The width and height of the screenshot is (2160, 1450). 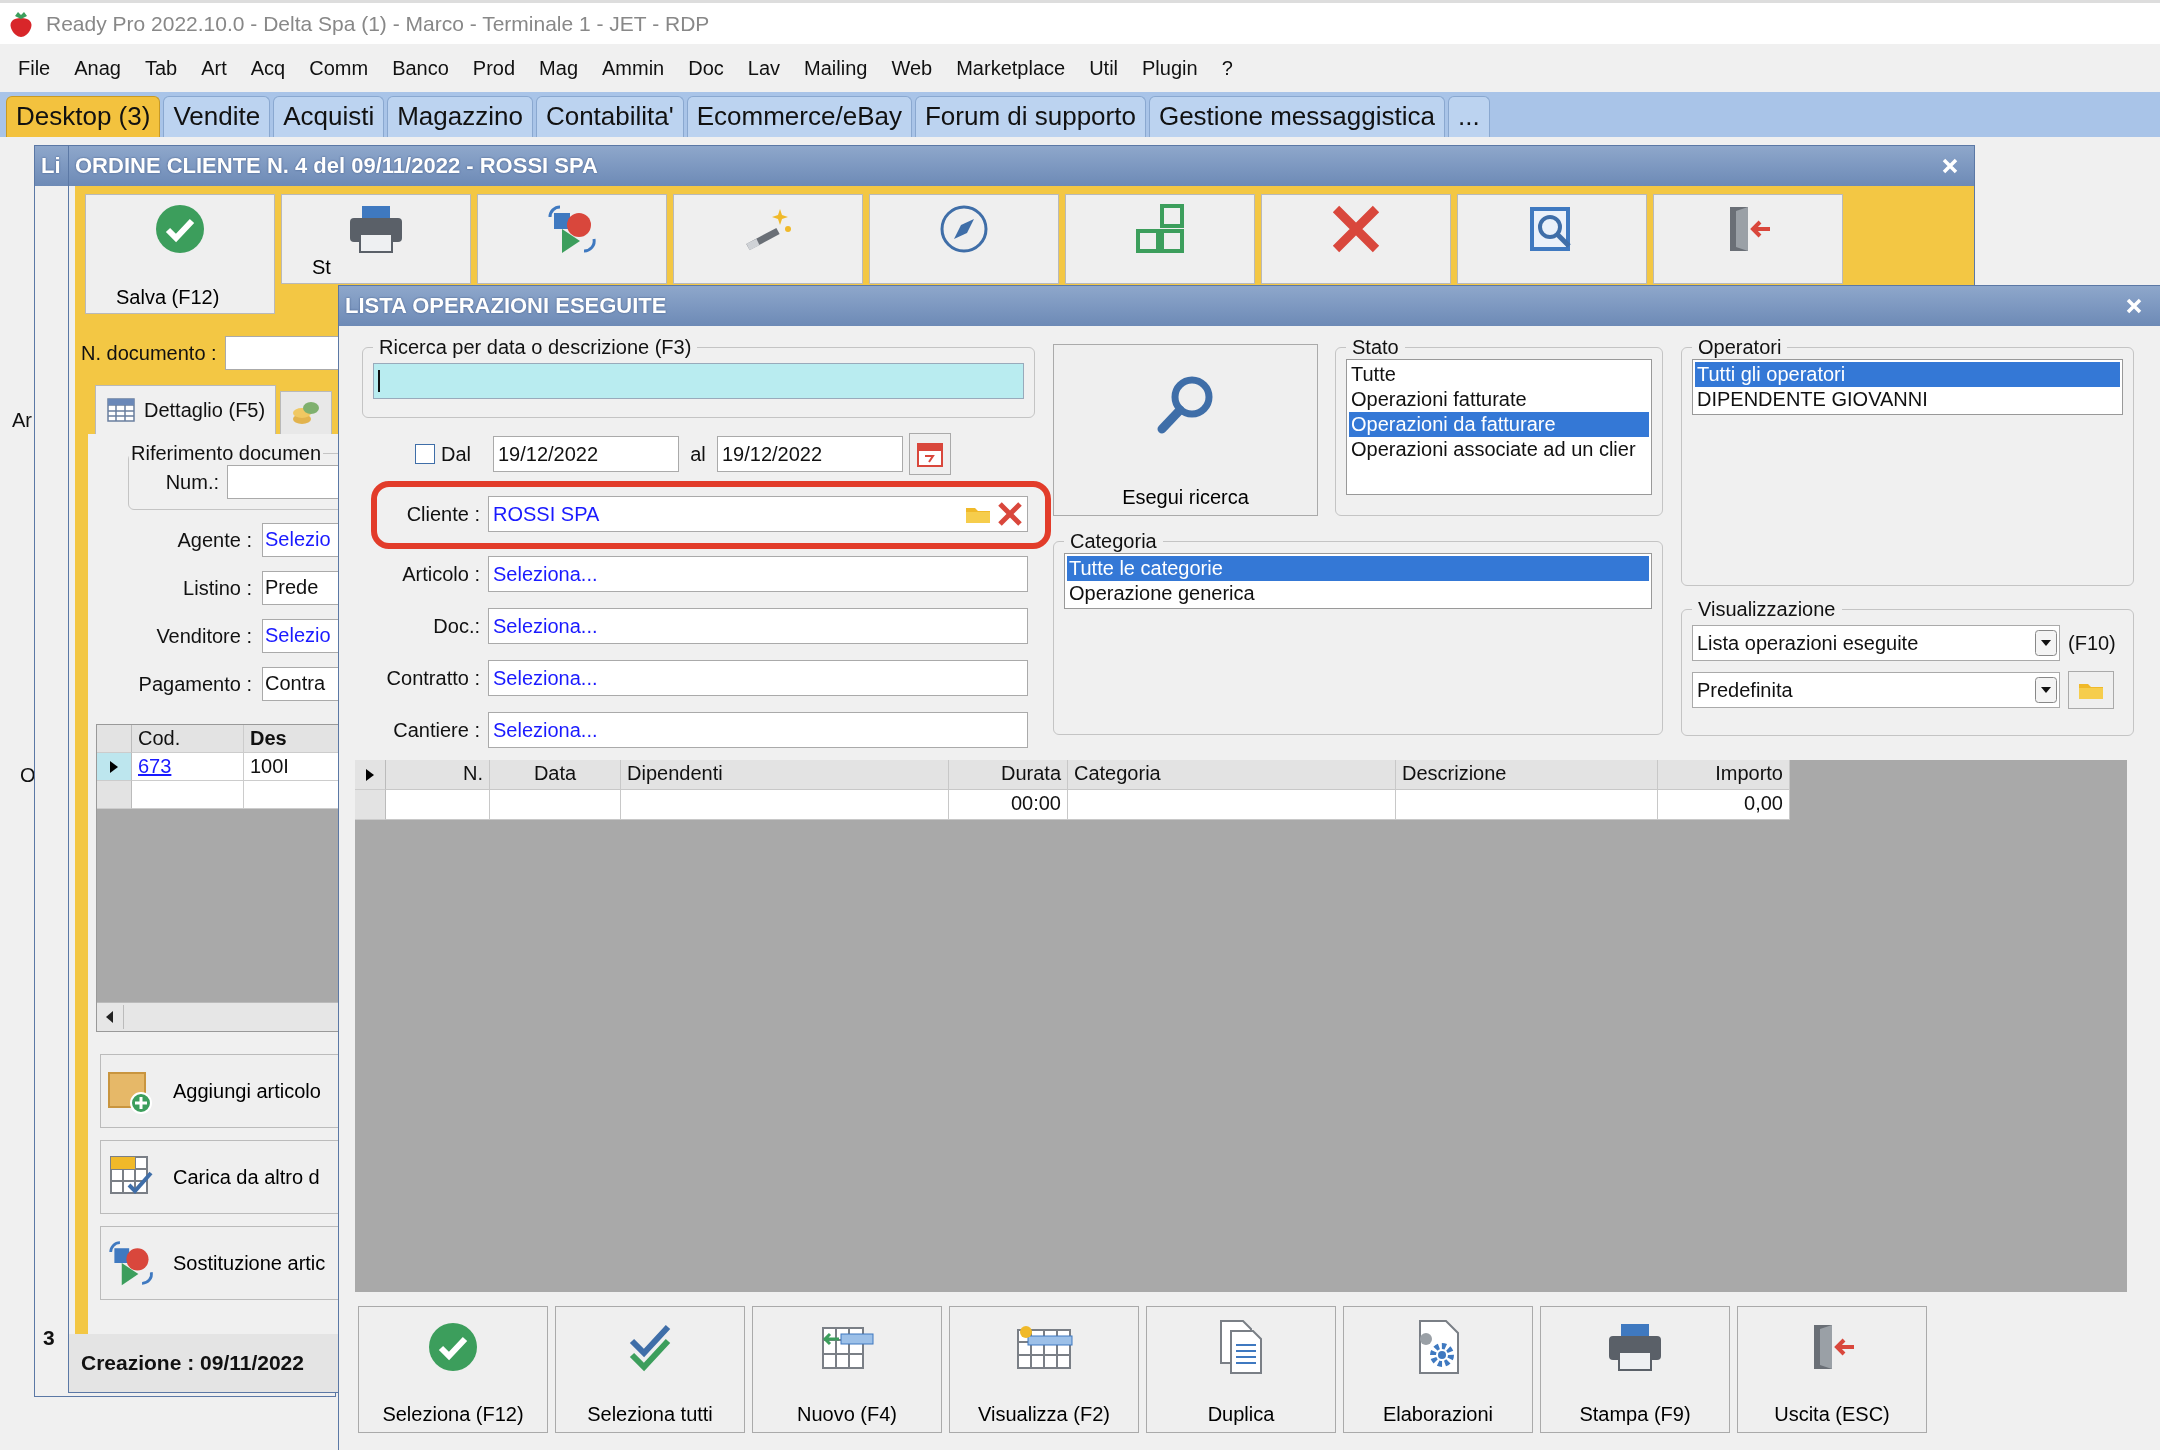 What do you see at coordinates (188, 767) in the screenshot?
I see `table-cell: 673` at bounding box center [188, 767].